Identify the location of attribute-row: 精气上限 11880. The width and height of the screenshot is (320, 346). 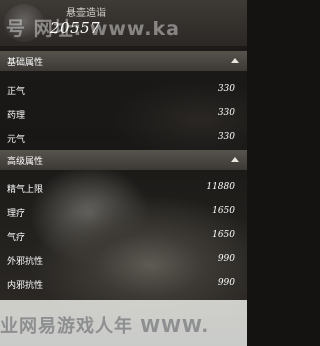
(123, 188).